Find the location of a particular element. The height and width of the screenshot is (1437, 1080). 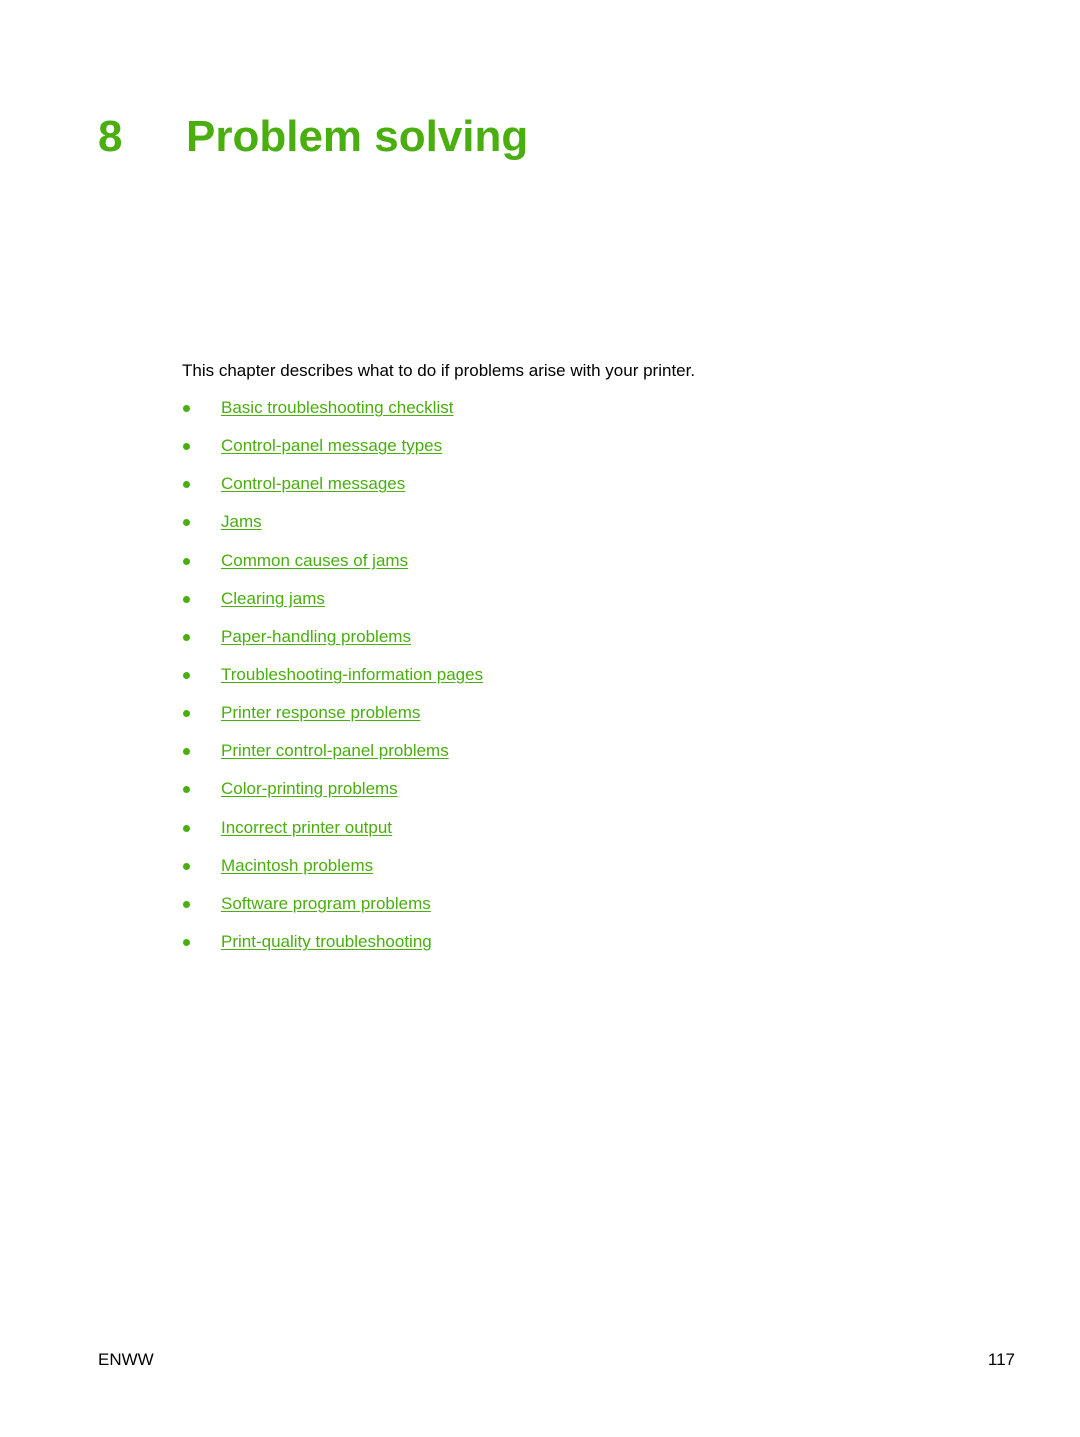

toc-link-incorrect-printer-output: Incorrect printer output is located at coordinates (306, 828).